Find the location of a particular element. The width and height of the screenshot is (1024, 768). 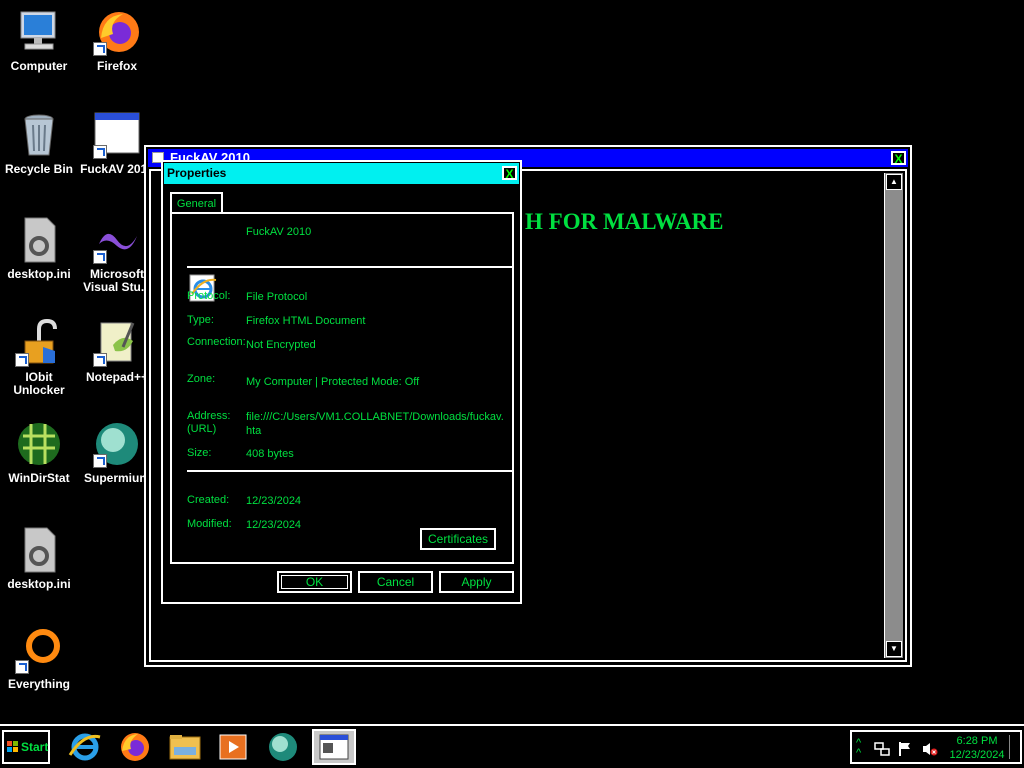

notepad-plus-plus-icon is located at coordinates (117, 343).